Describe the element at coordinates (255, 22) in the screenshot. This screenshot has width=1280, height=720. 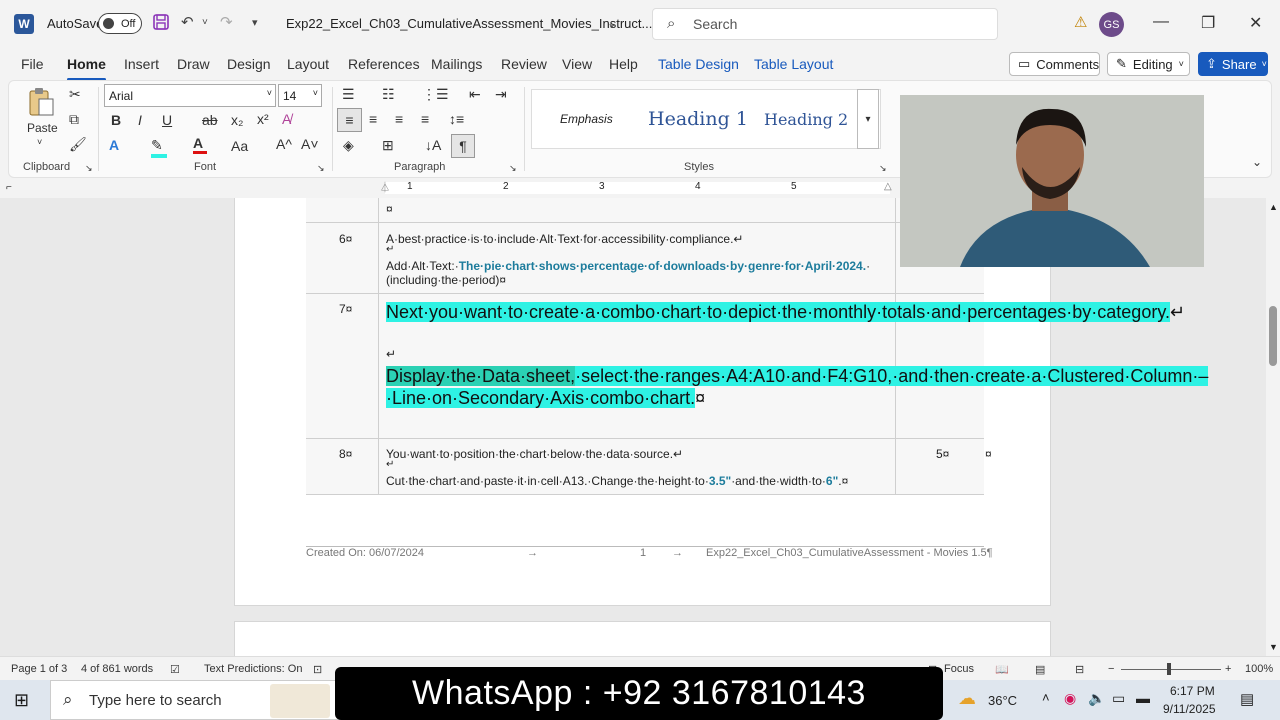
I see `customize-qat-icon: ▾` at that location.